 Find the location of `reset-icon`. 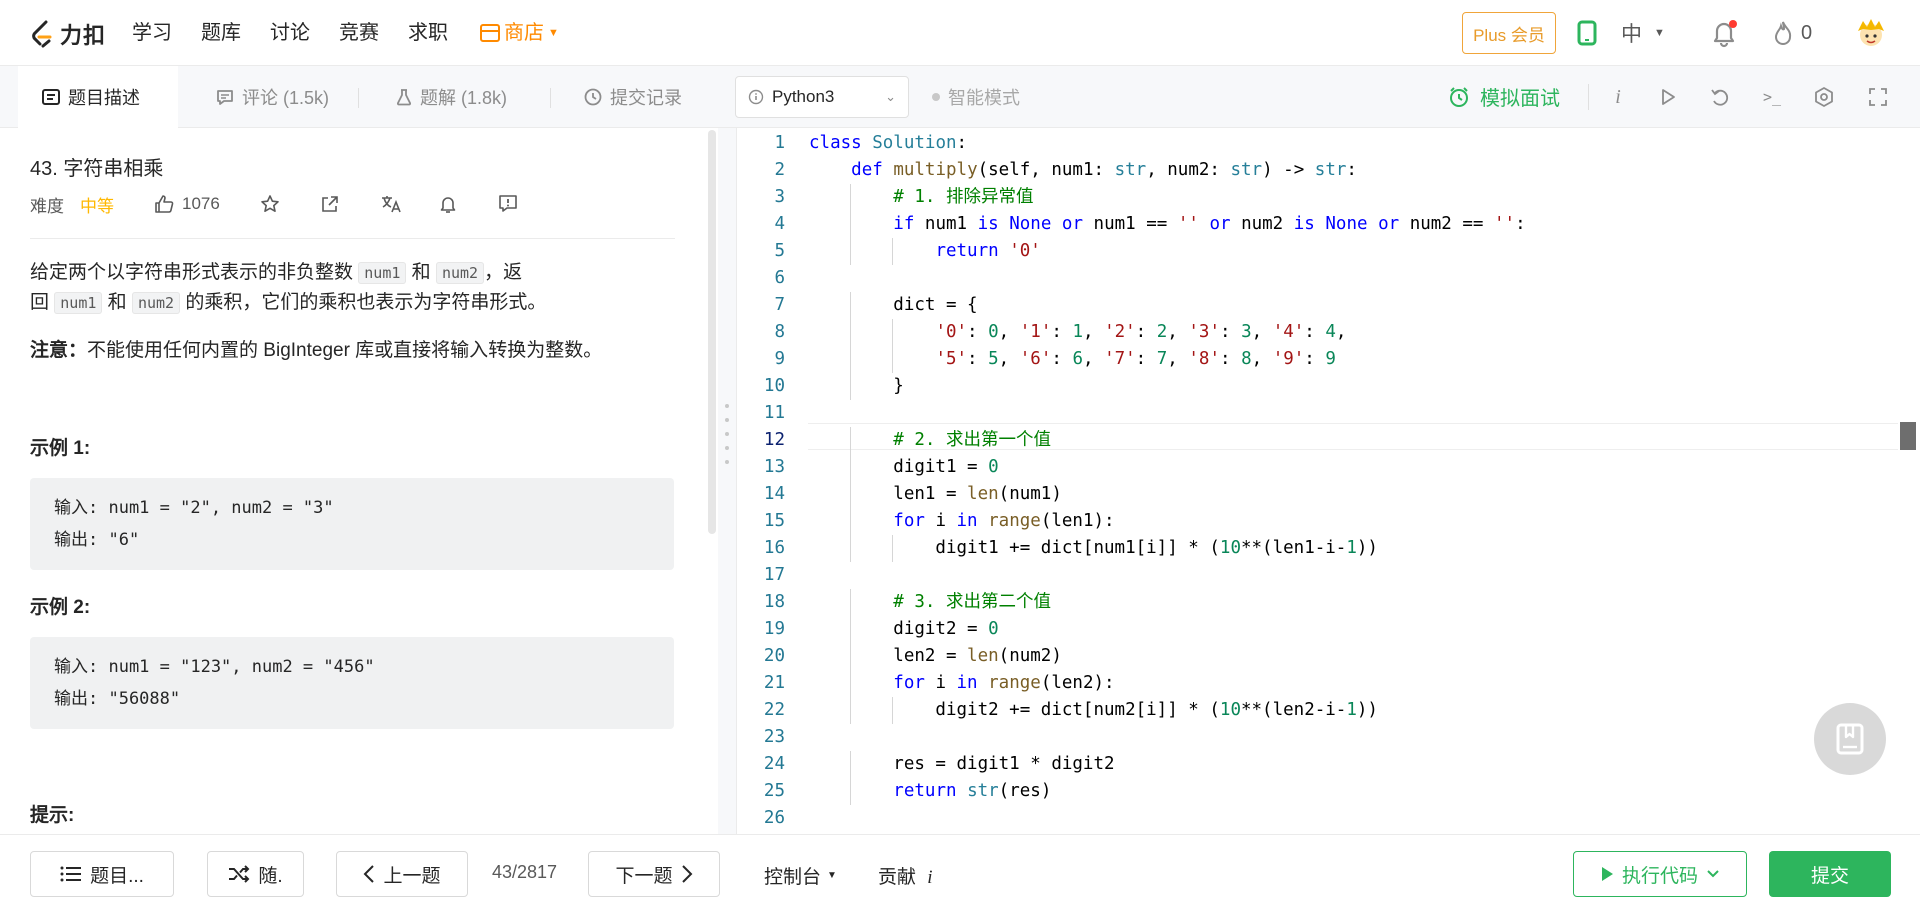

reset-icon is located at coordinates (1720, 97).